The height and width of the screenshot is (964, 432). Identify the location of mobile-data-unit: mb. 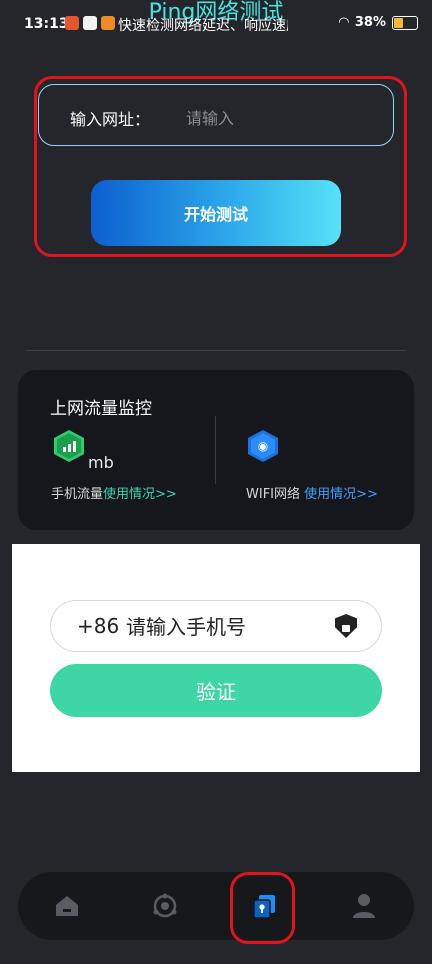
(101, 462).